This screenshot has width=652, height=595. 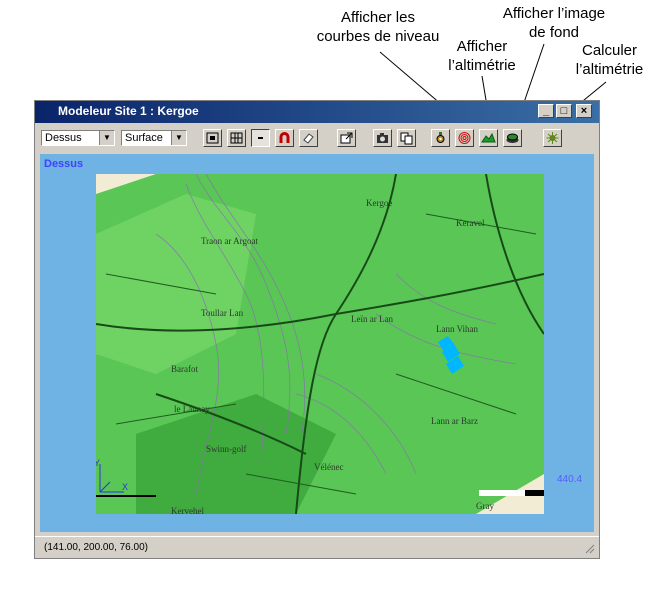 What do you see at coordinates (372, 319) in the screenshot?
I see `map-label: Leïn ar Lan` at bounding box center [372, 319].